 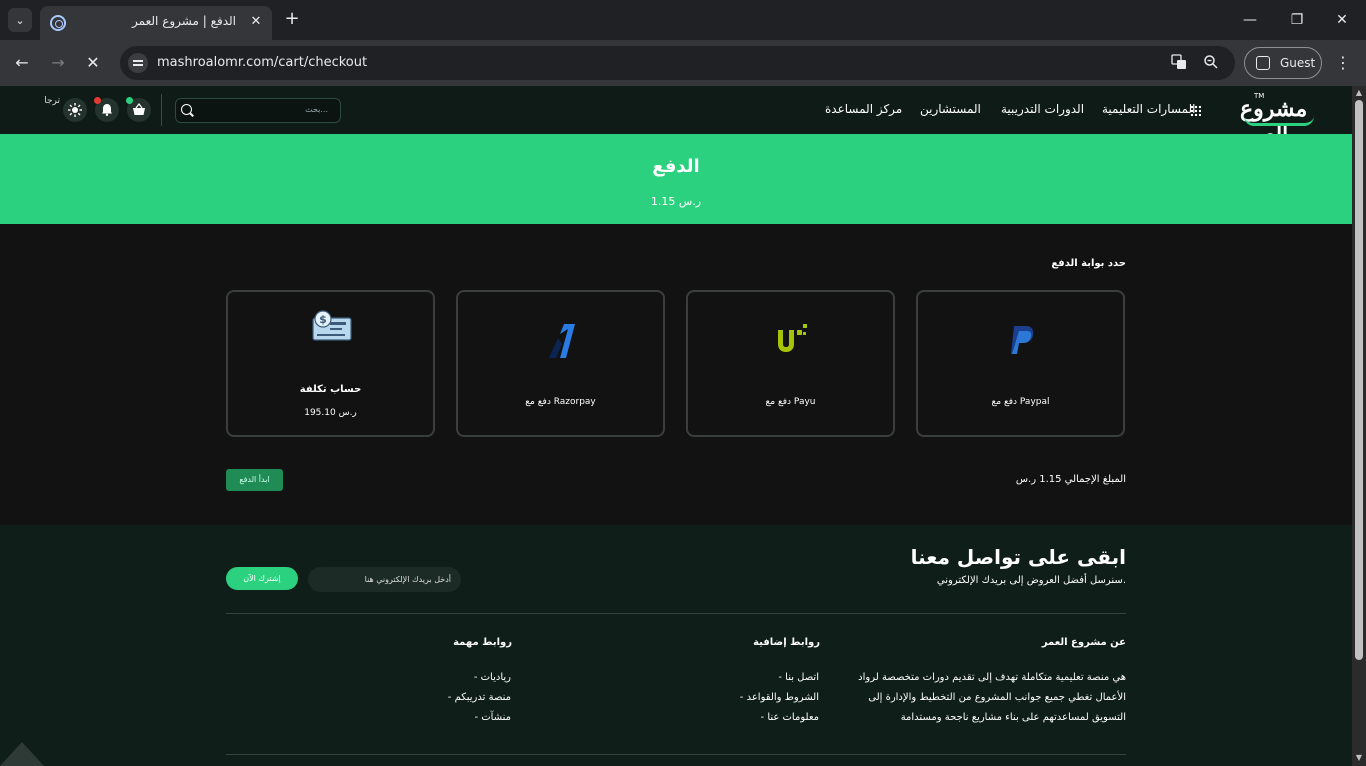 I want to click on razorpay-icon, so click(x=562, y=341).